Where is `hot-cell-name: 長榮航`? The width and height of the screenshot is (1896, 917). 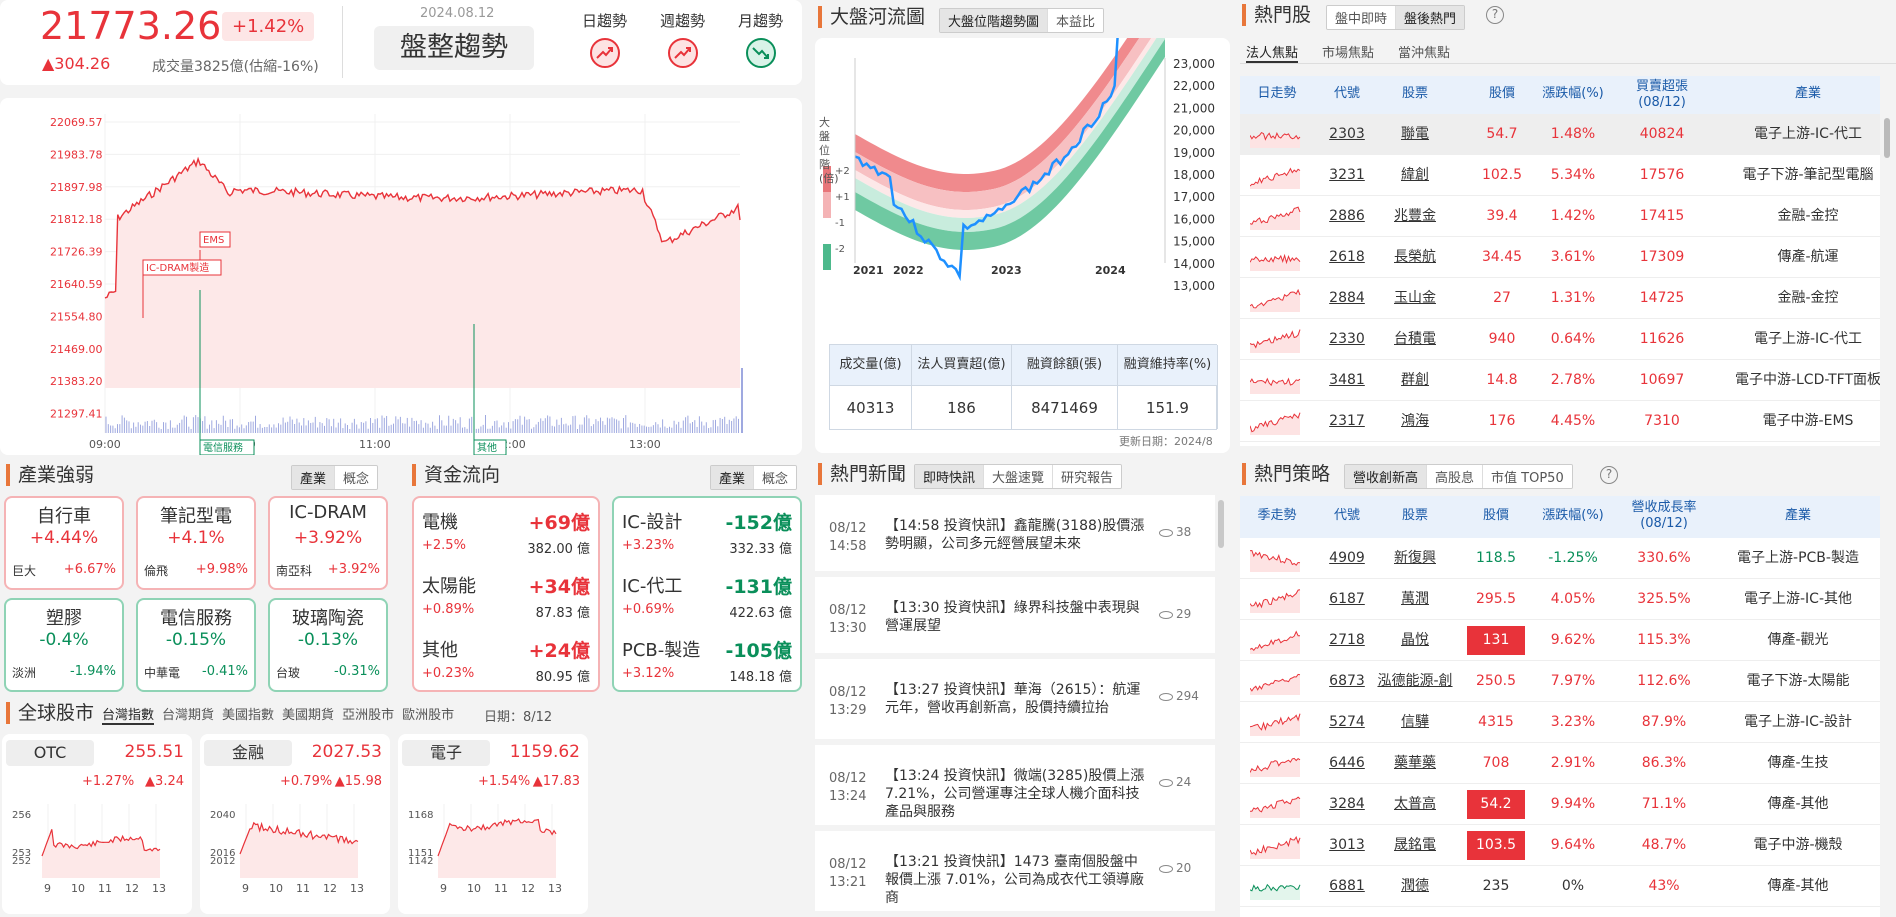 hot-cell-name: 長榮航 is located at coordinates (1415, 257).